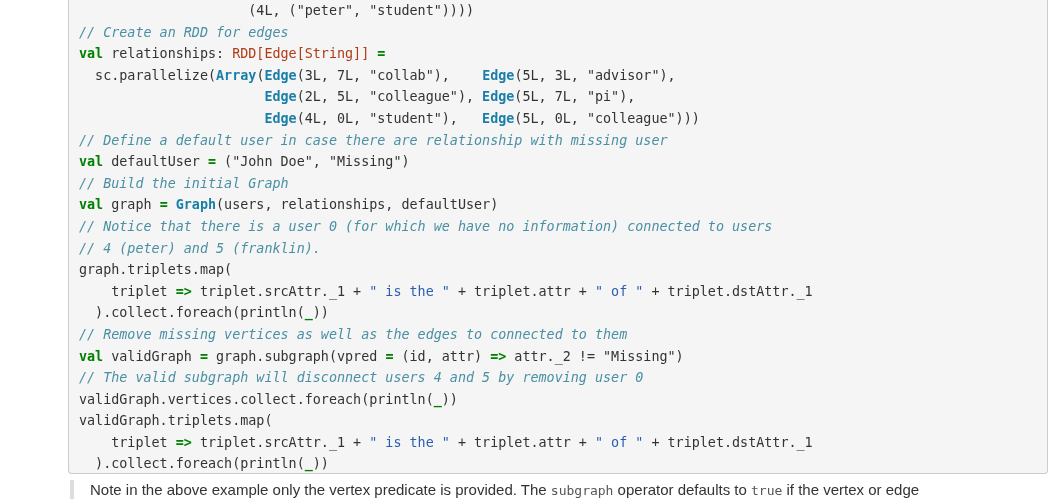 Image resolution: width=1048 pixels, height=499 pixels. I want to click on code-line: // 4 (peter) and 5 (franklin)., so click(200, 248).